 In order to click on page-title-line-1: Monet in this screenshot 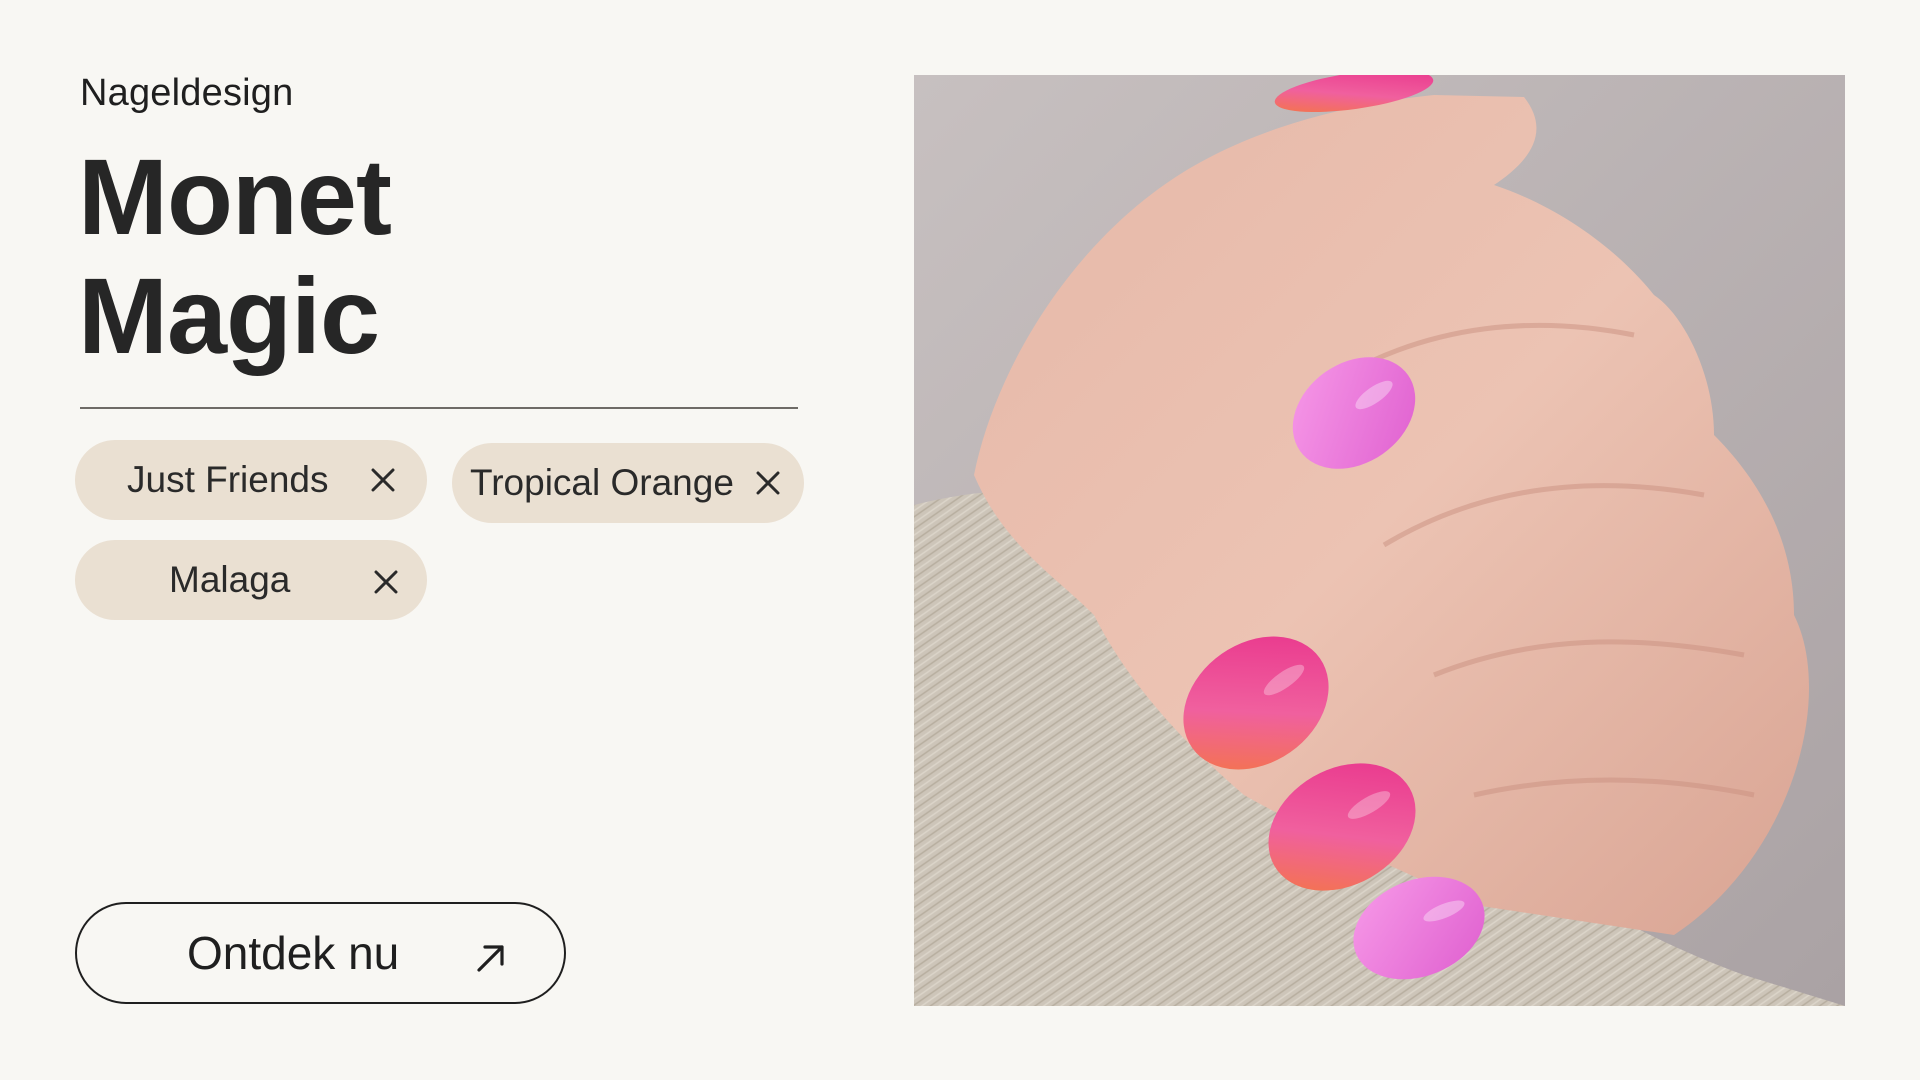, I will do `click(235, 196)`.